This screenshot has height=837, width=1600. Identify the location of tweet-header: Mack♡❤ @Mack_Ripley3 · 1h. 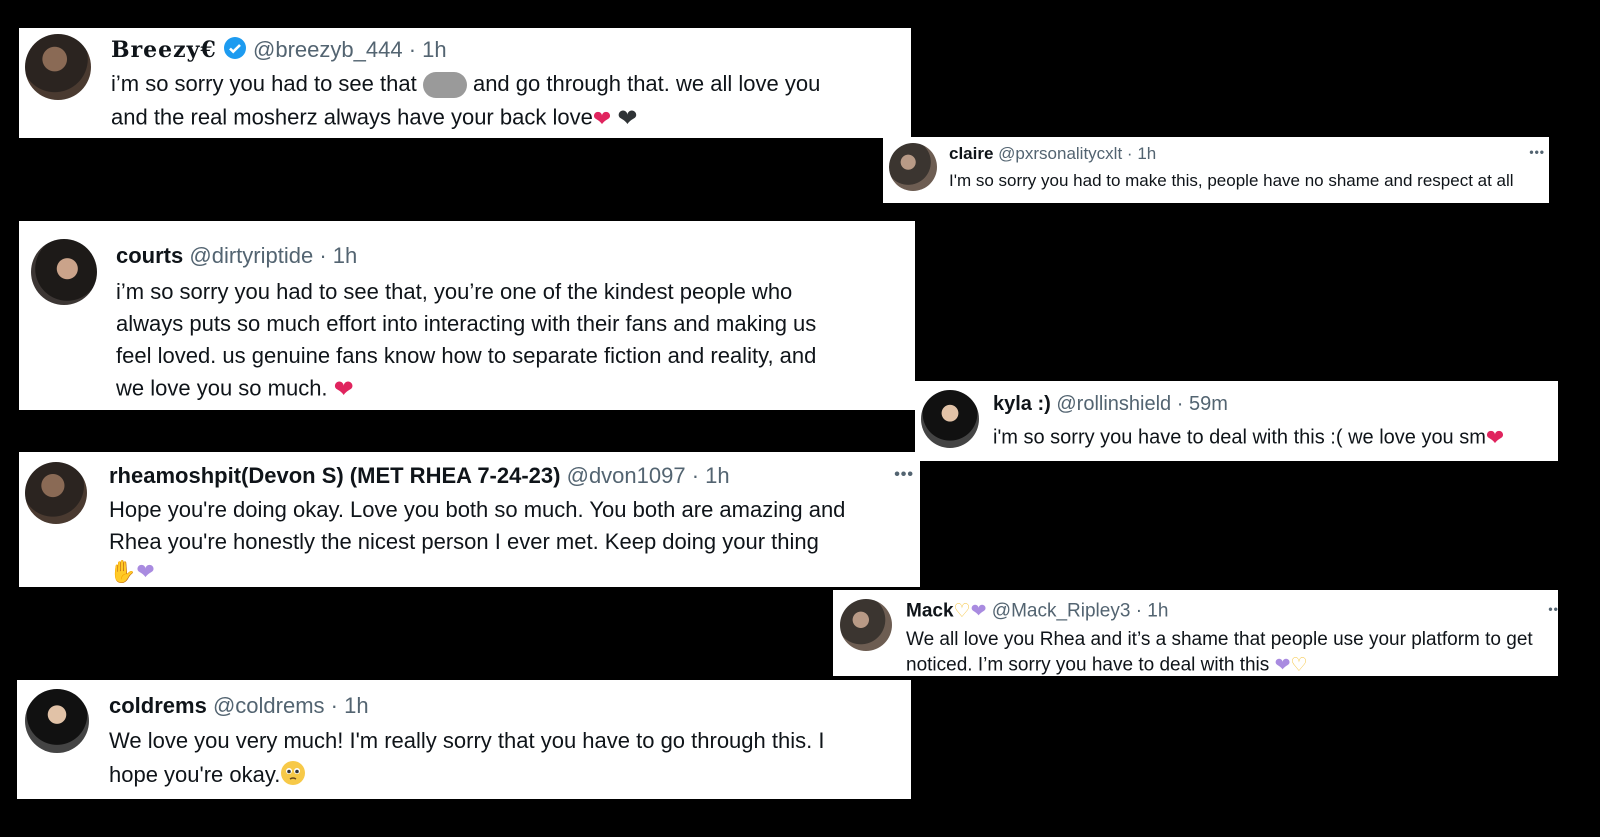
(1037, 611).